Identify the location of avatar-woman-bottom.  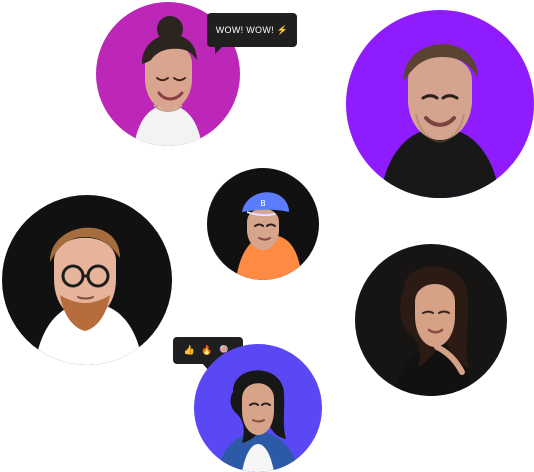
(258, 408).